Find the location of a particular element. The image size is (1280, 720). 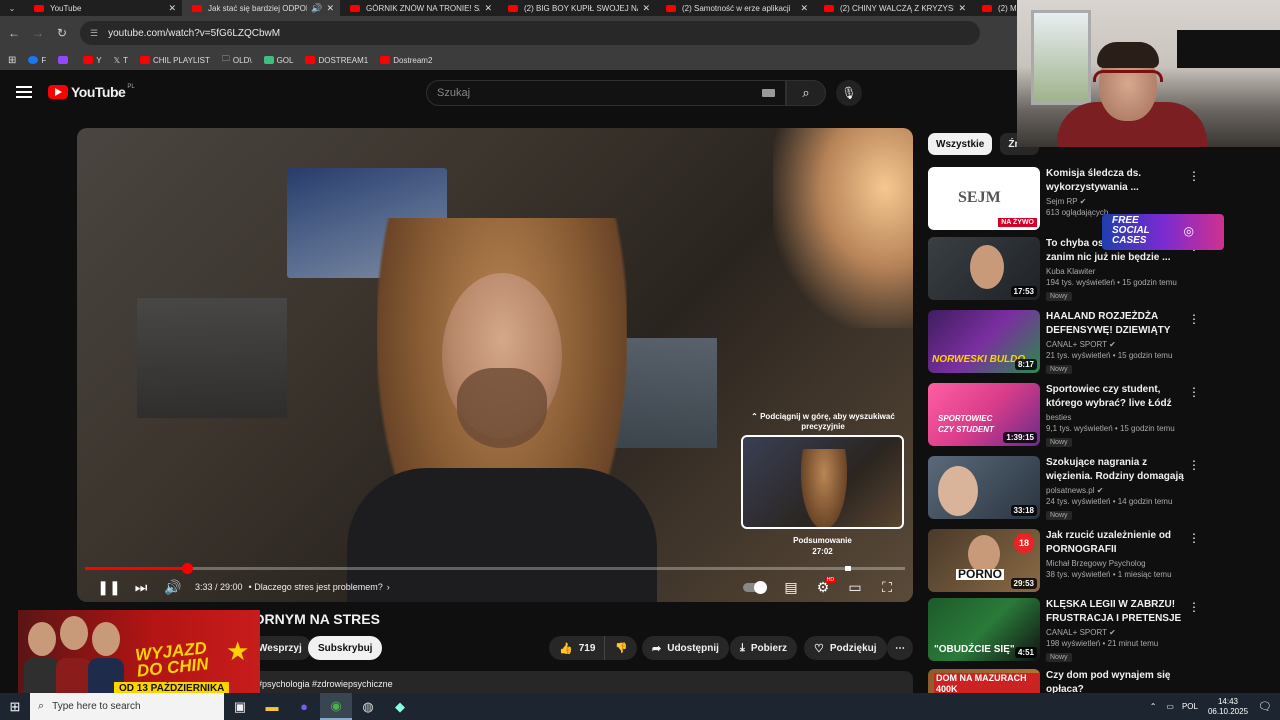

chip-all: Wszystkie is located at coordinates (960, 144).